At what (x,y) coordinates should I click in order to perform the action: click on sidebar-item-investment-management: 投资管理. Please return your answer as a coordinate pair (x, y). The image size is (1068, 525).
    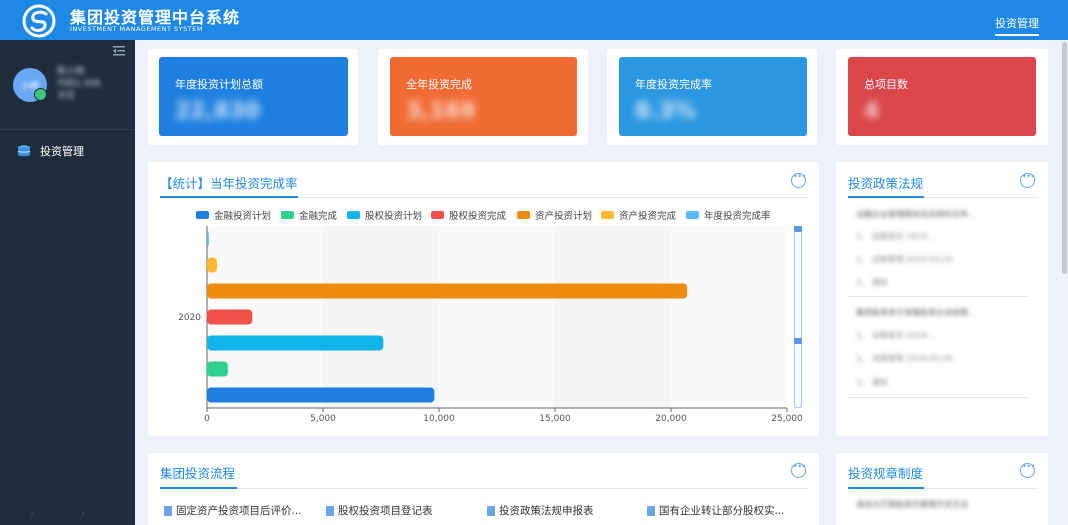
    Looking at the image, I should click on (50, 151).